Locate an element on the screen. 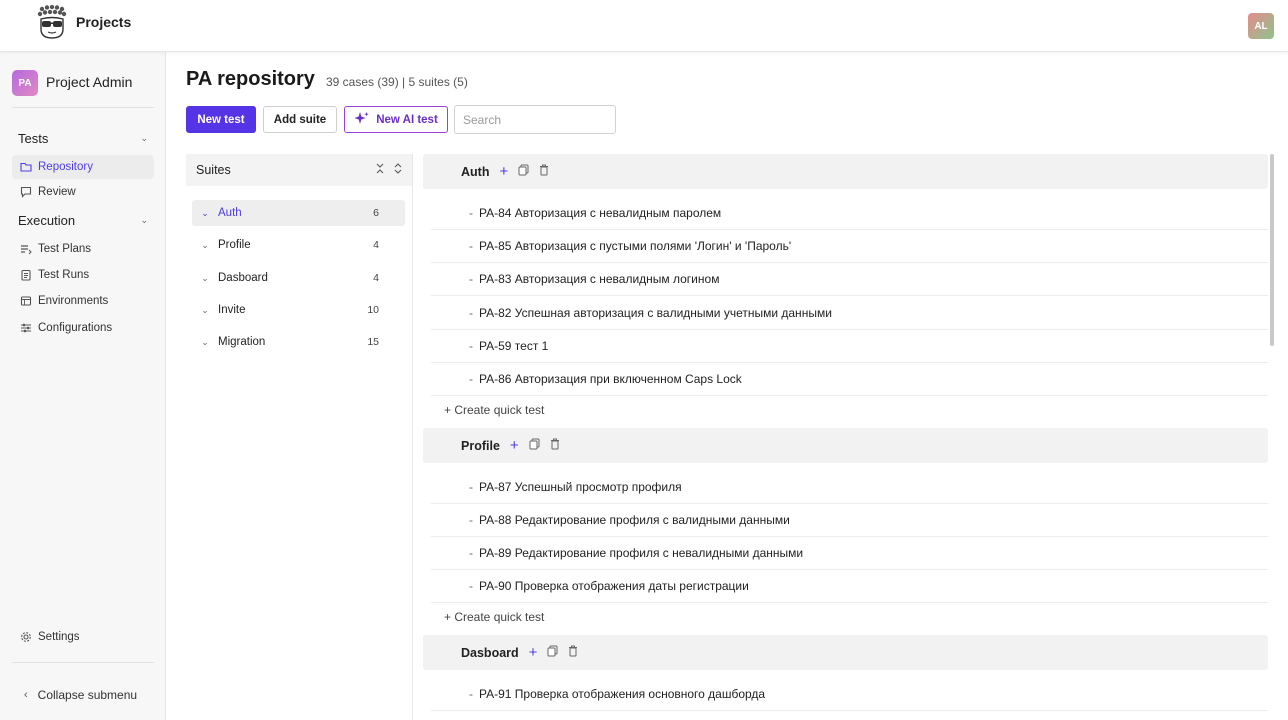 This screenshot has height=720, width=1288. section-execution-toggle: Execution ⌄ is located at coordinates (83, 220).